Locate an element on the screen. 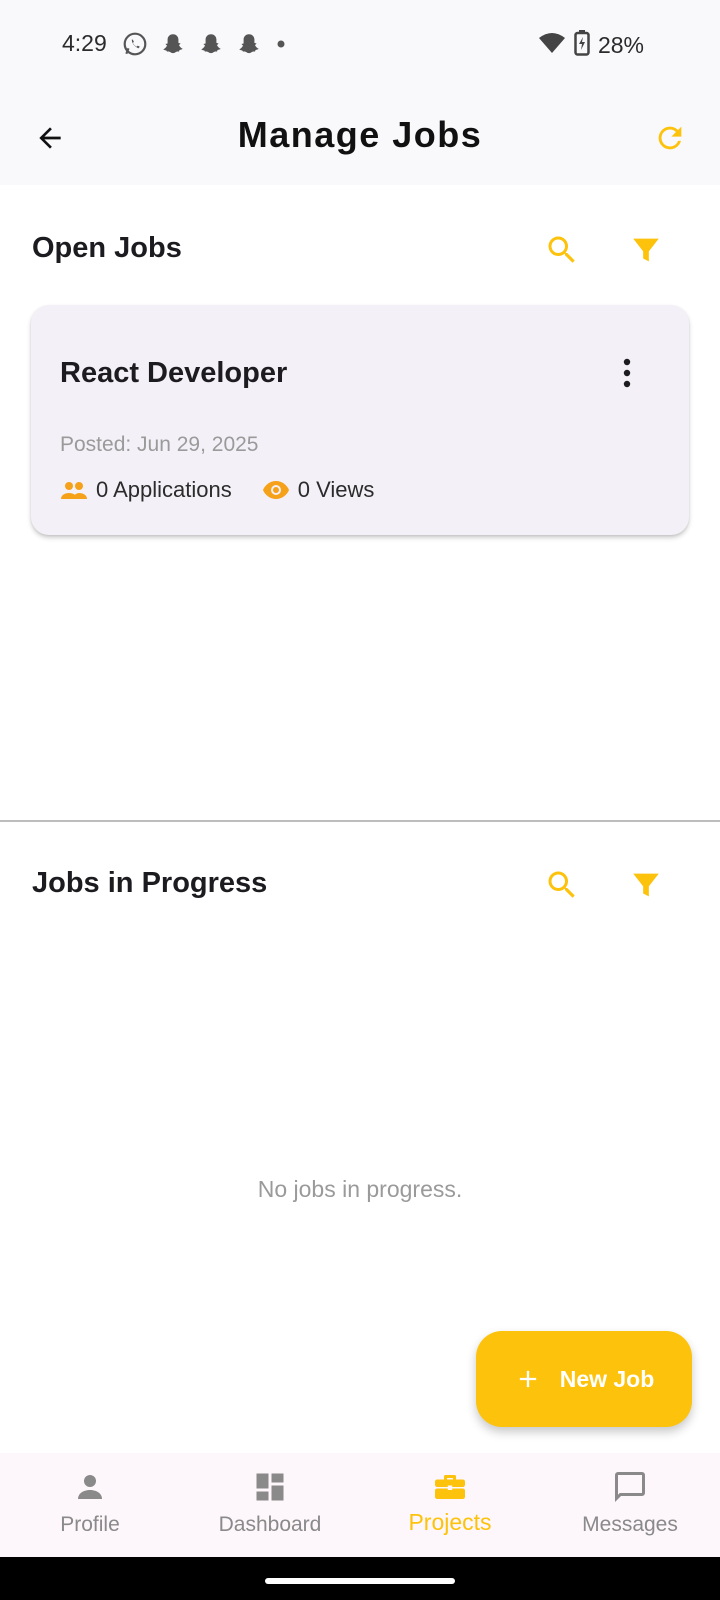 This screenshot has height=1600, width=720. job-title: React Developer is located at coordinates (174, 373).